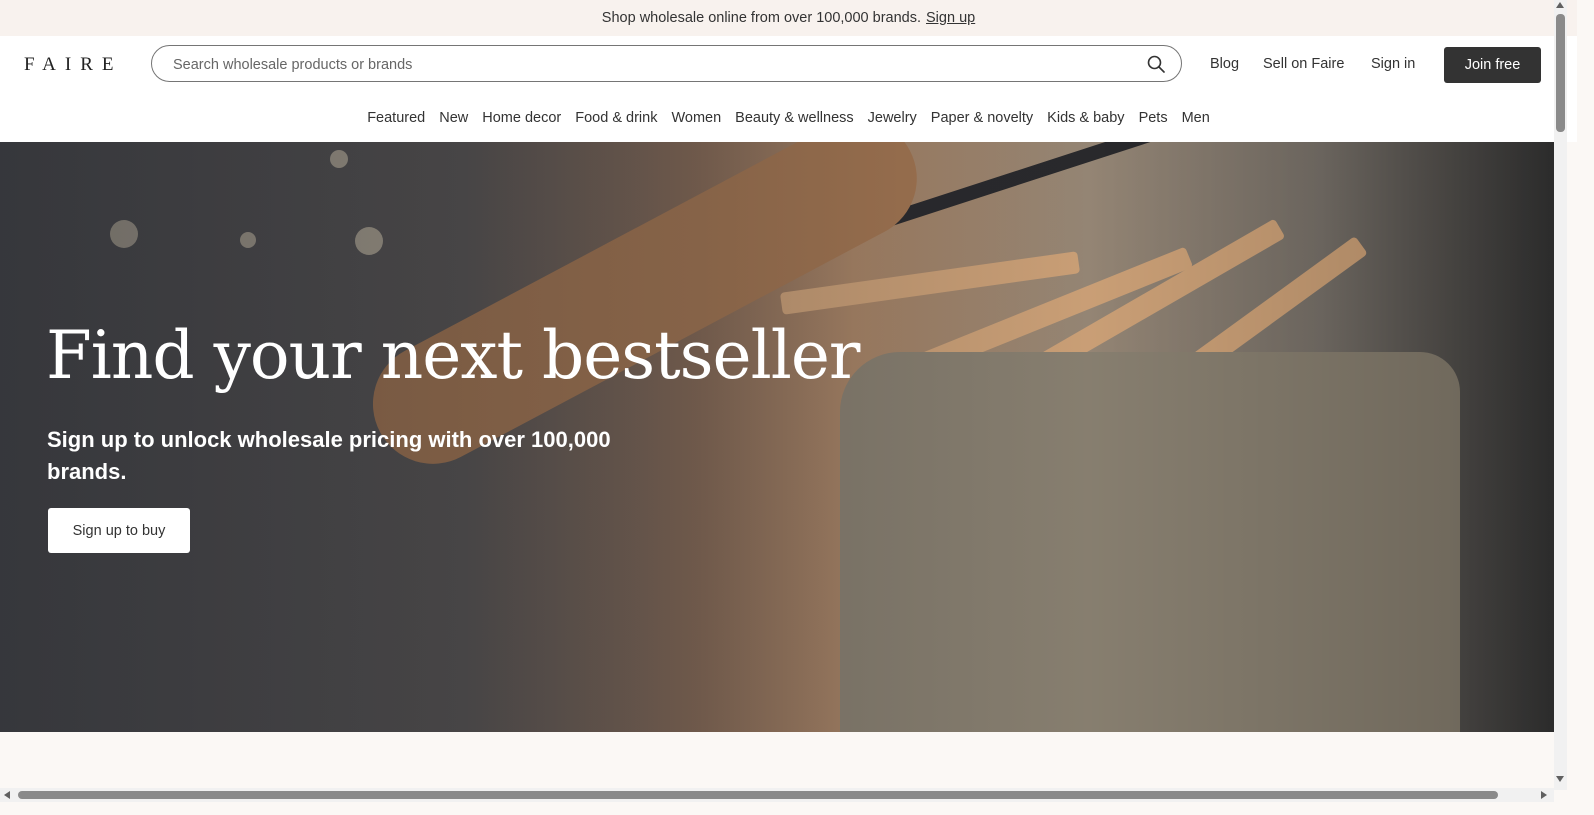  Describe the element at coordinates (1224, 64) in the screenshot. I see `blog-link: Blog` at that location.